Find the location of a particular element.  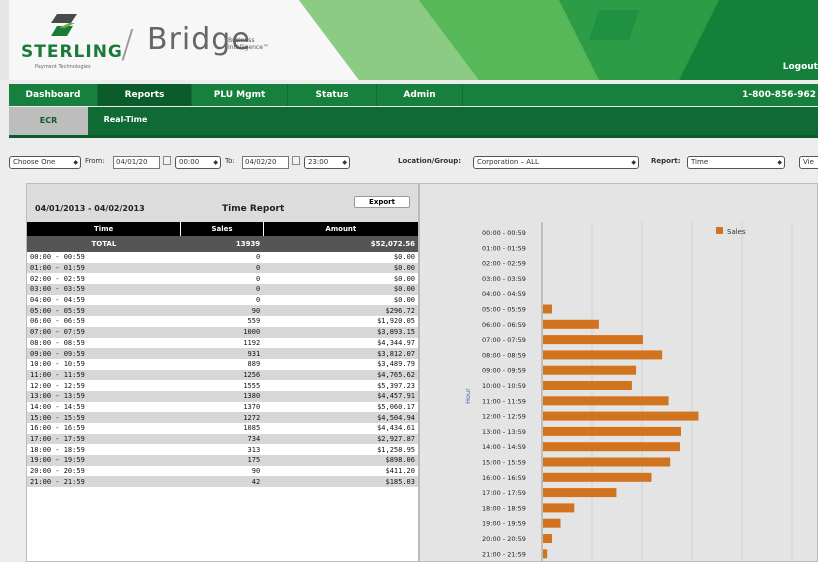

row-time: 20:00 - 20:59 is located at coordinates (104, 471).